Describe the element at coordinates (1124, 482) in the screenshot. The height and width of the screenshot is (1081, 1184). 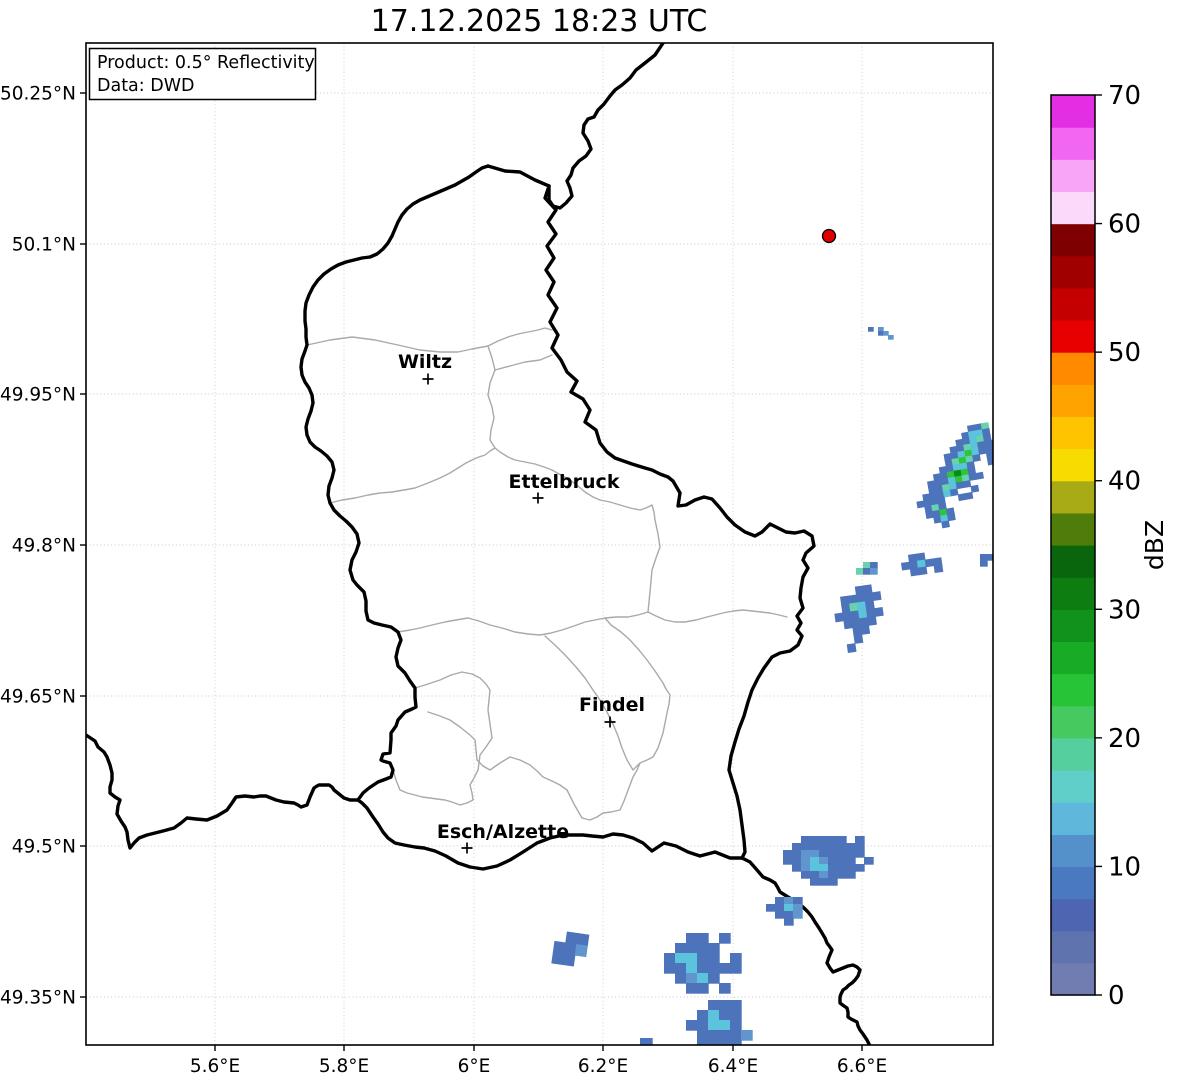
I see `colorbar-tick-label: 40` at that location.